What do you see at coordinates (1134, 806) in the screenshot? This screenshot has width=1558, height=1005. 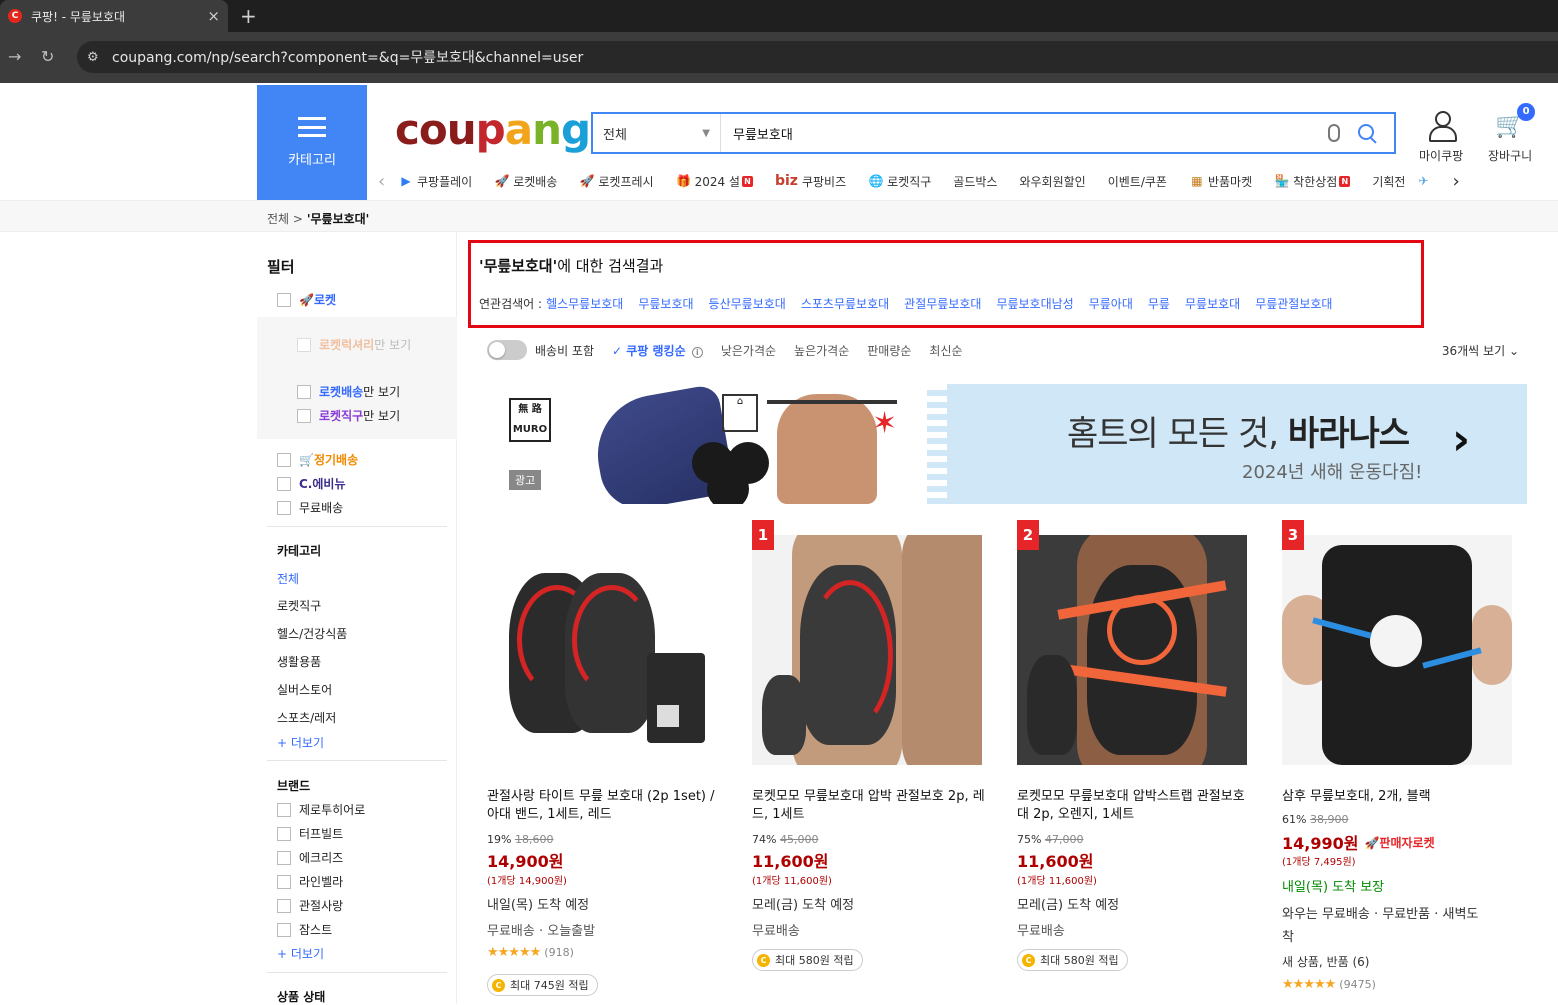 I see `product-title: 로켓모모 무릎보호대 압박스트랩 관절보호대 2p, 오렌지, 1세트` at bounding box center [1134, 806].